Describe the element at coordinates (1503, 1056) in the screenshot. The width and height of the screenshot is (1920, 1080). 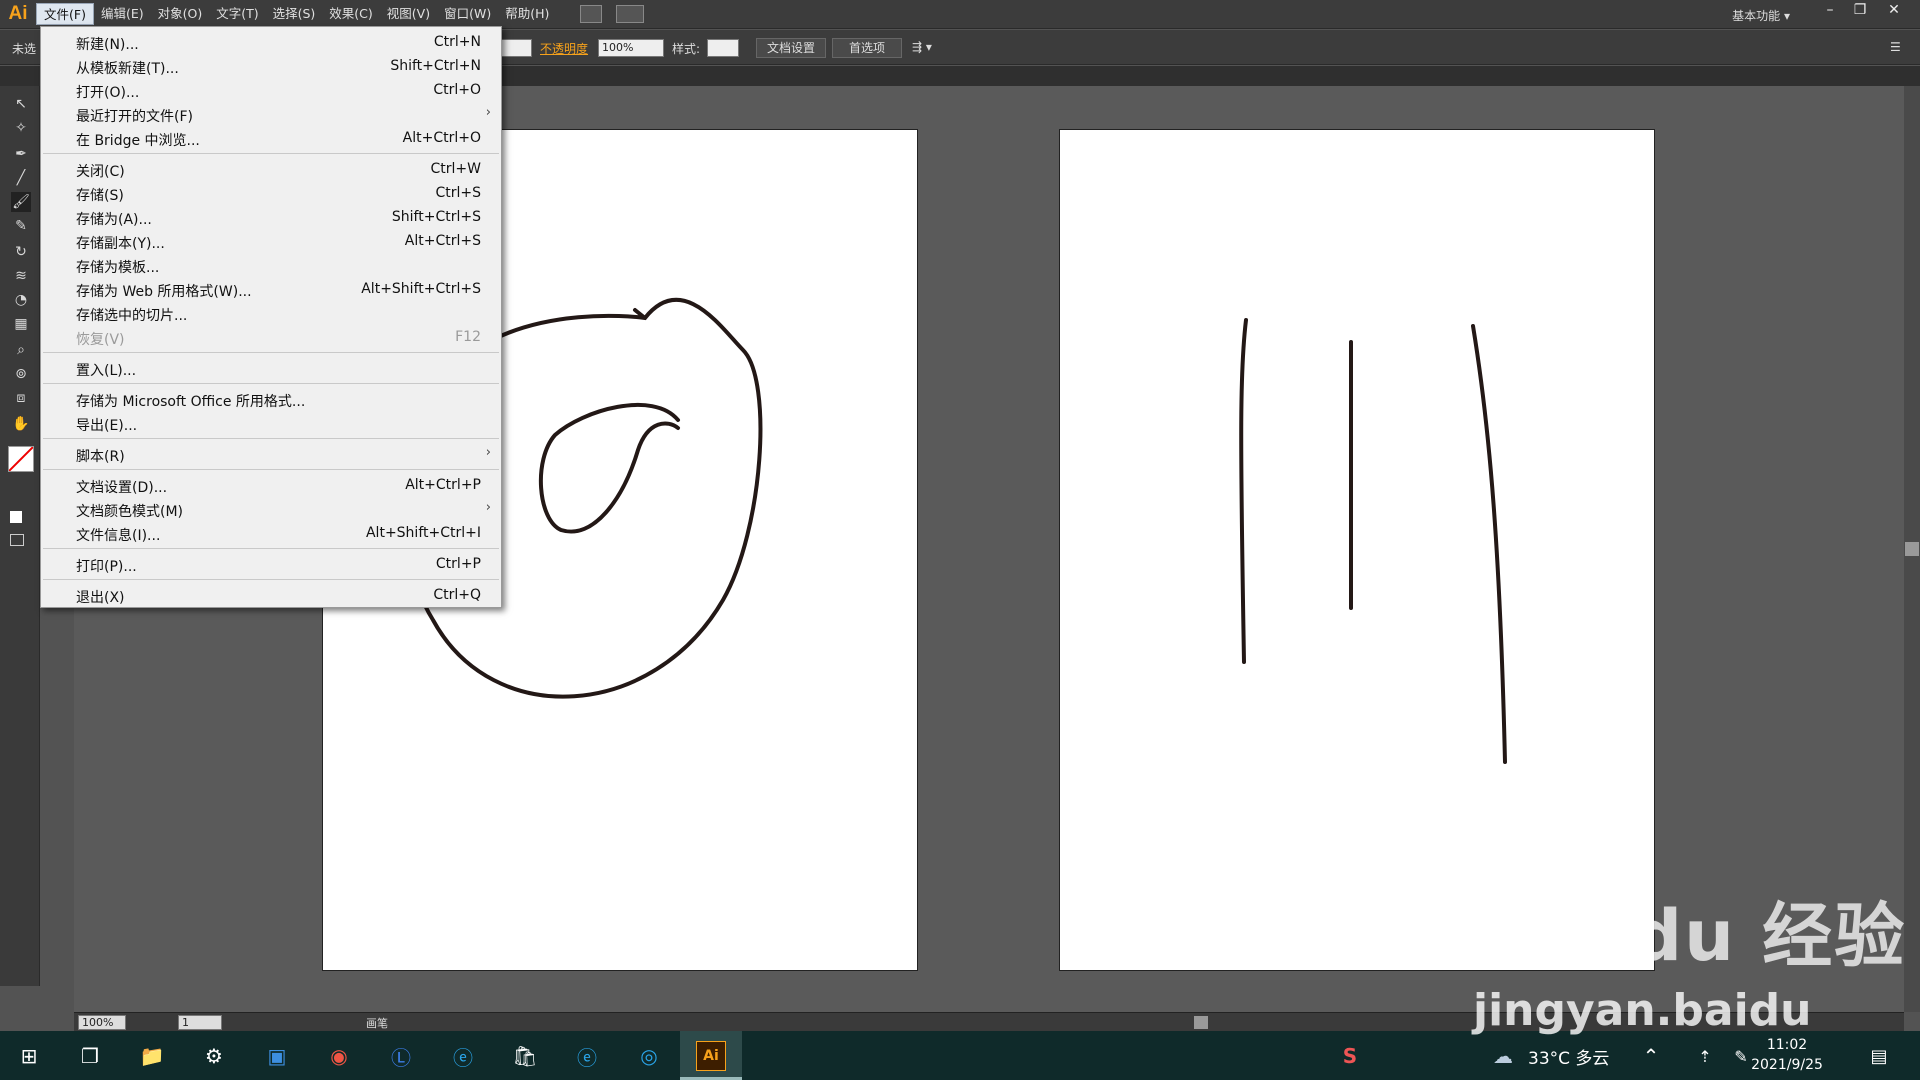
I see `weather-icon: ☁` at that location.